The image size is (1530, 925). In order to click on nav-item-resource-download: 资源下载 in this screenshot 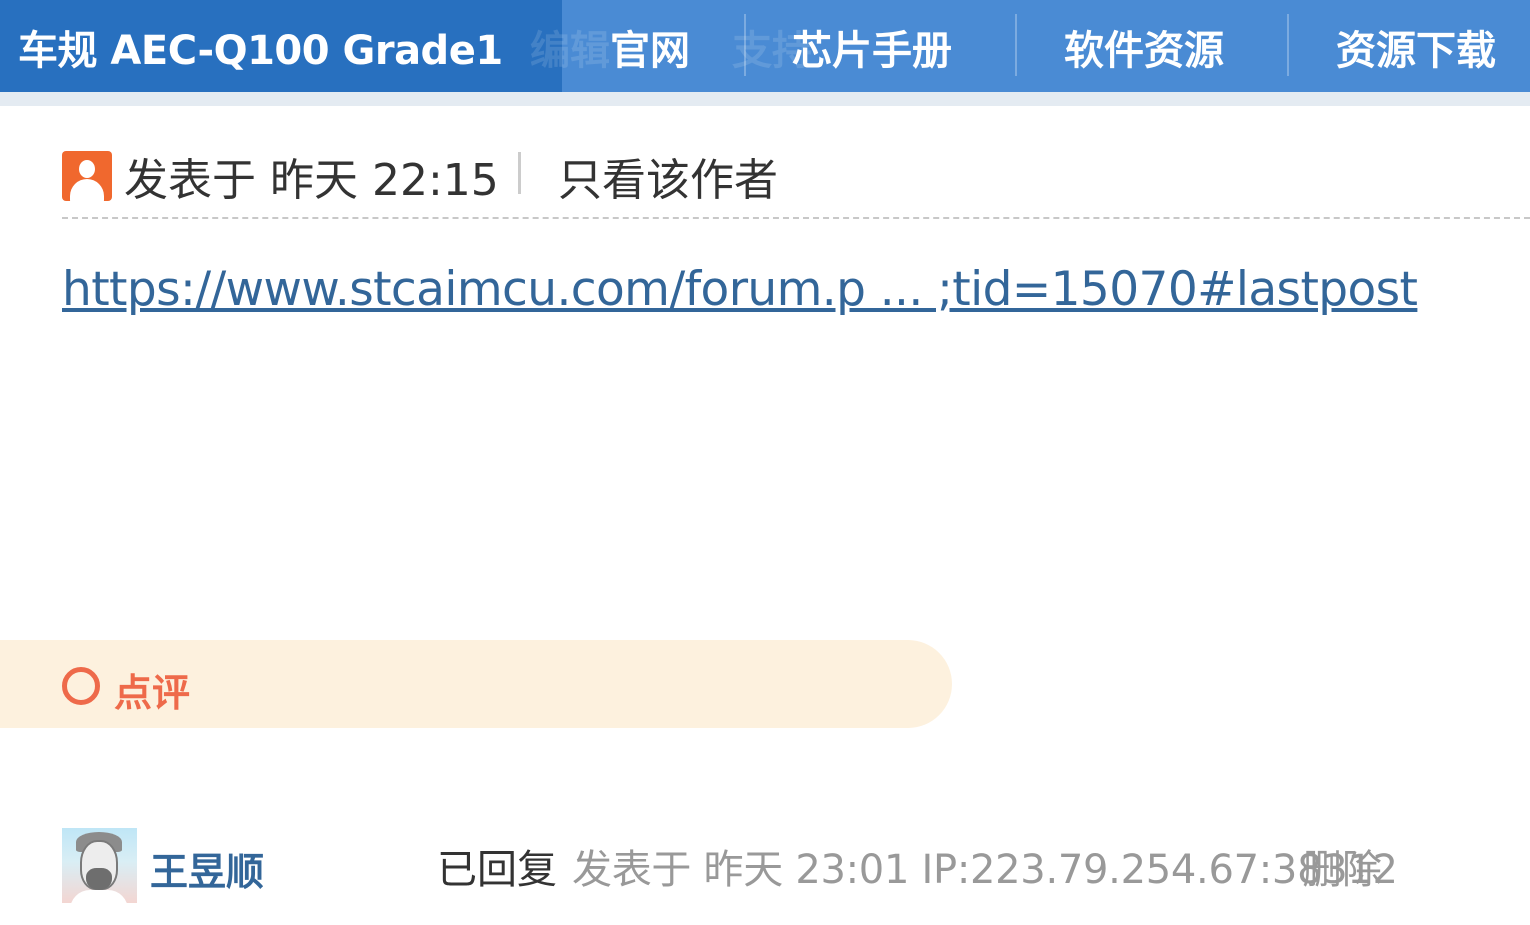, I will do `click(1416, 47)`.